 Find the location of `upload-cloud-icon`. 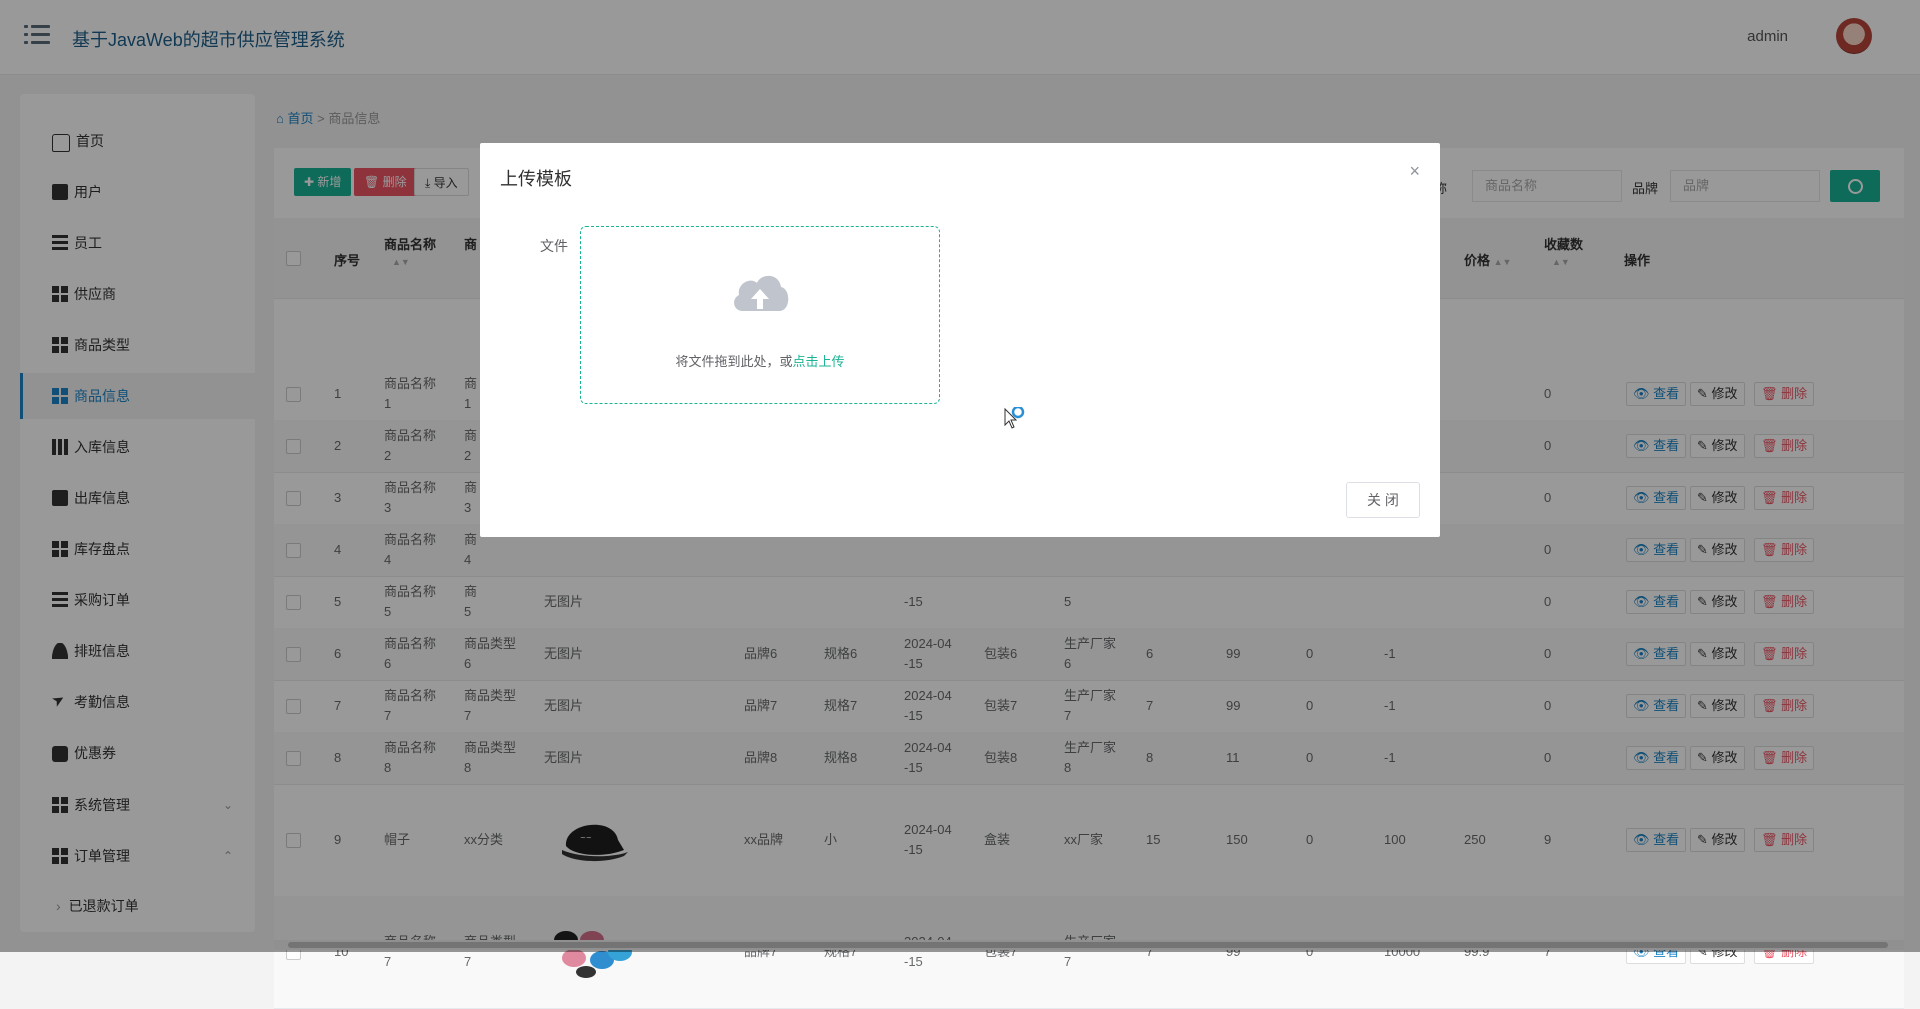

upload-cloud-icon is located at coordinates (761, 293).